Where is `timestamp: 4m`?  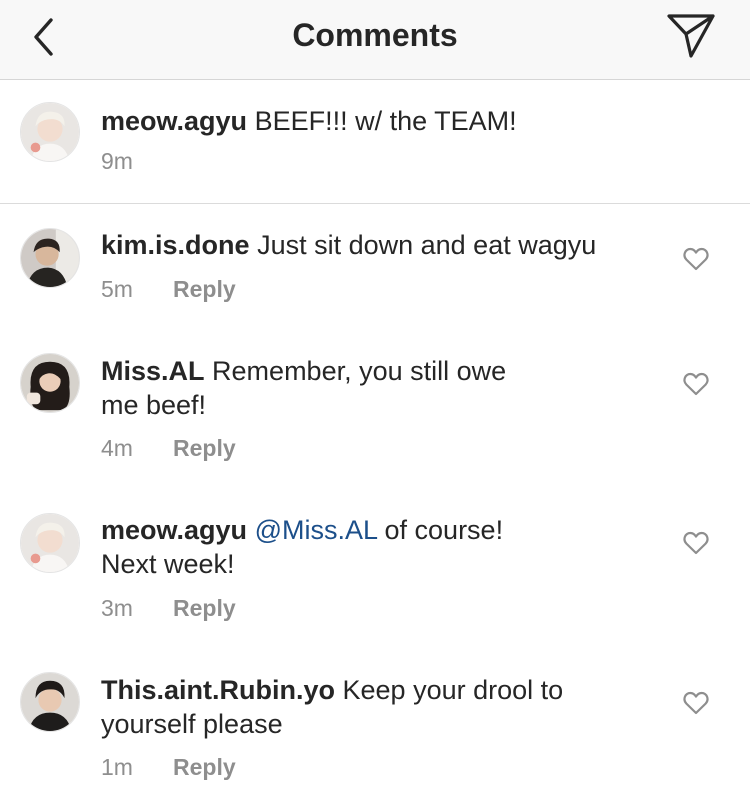 timestamp: 4m is located at coordinates (117, 448).